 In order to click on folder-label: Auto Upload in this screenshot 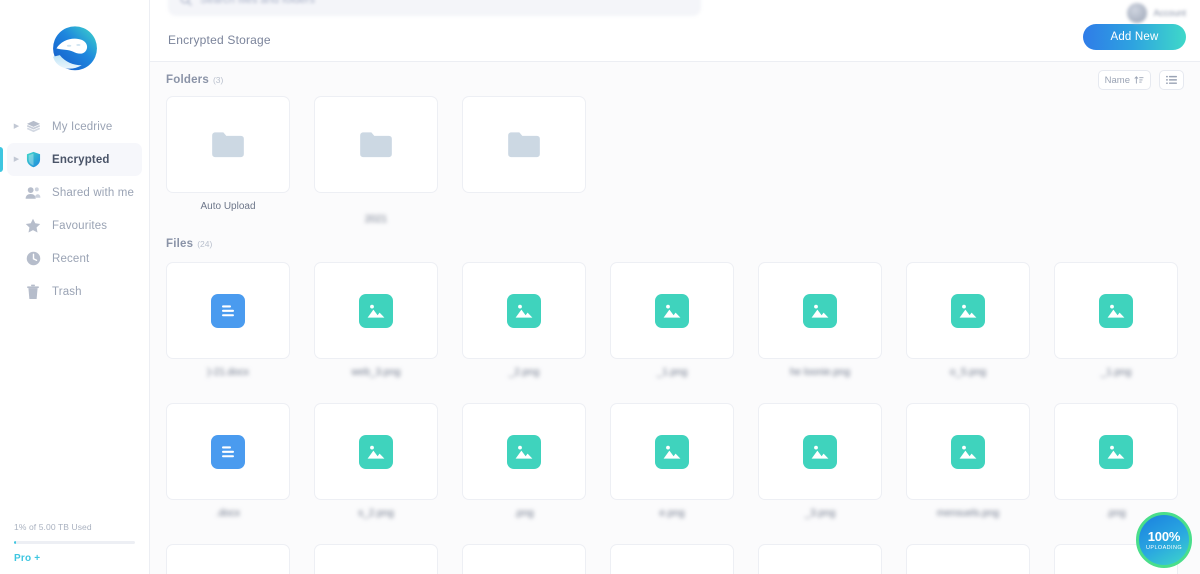, I will do `click(228, 206)`.